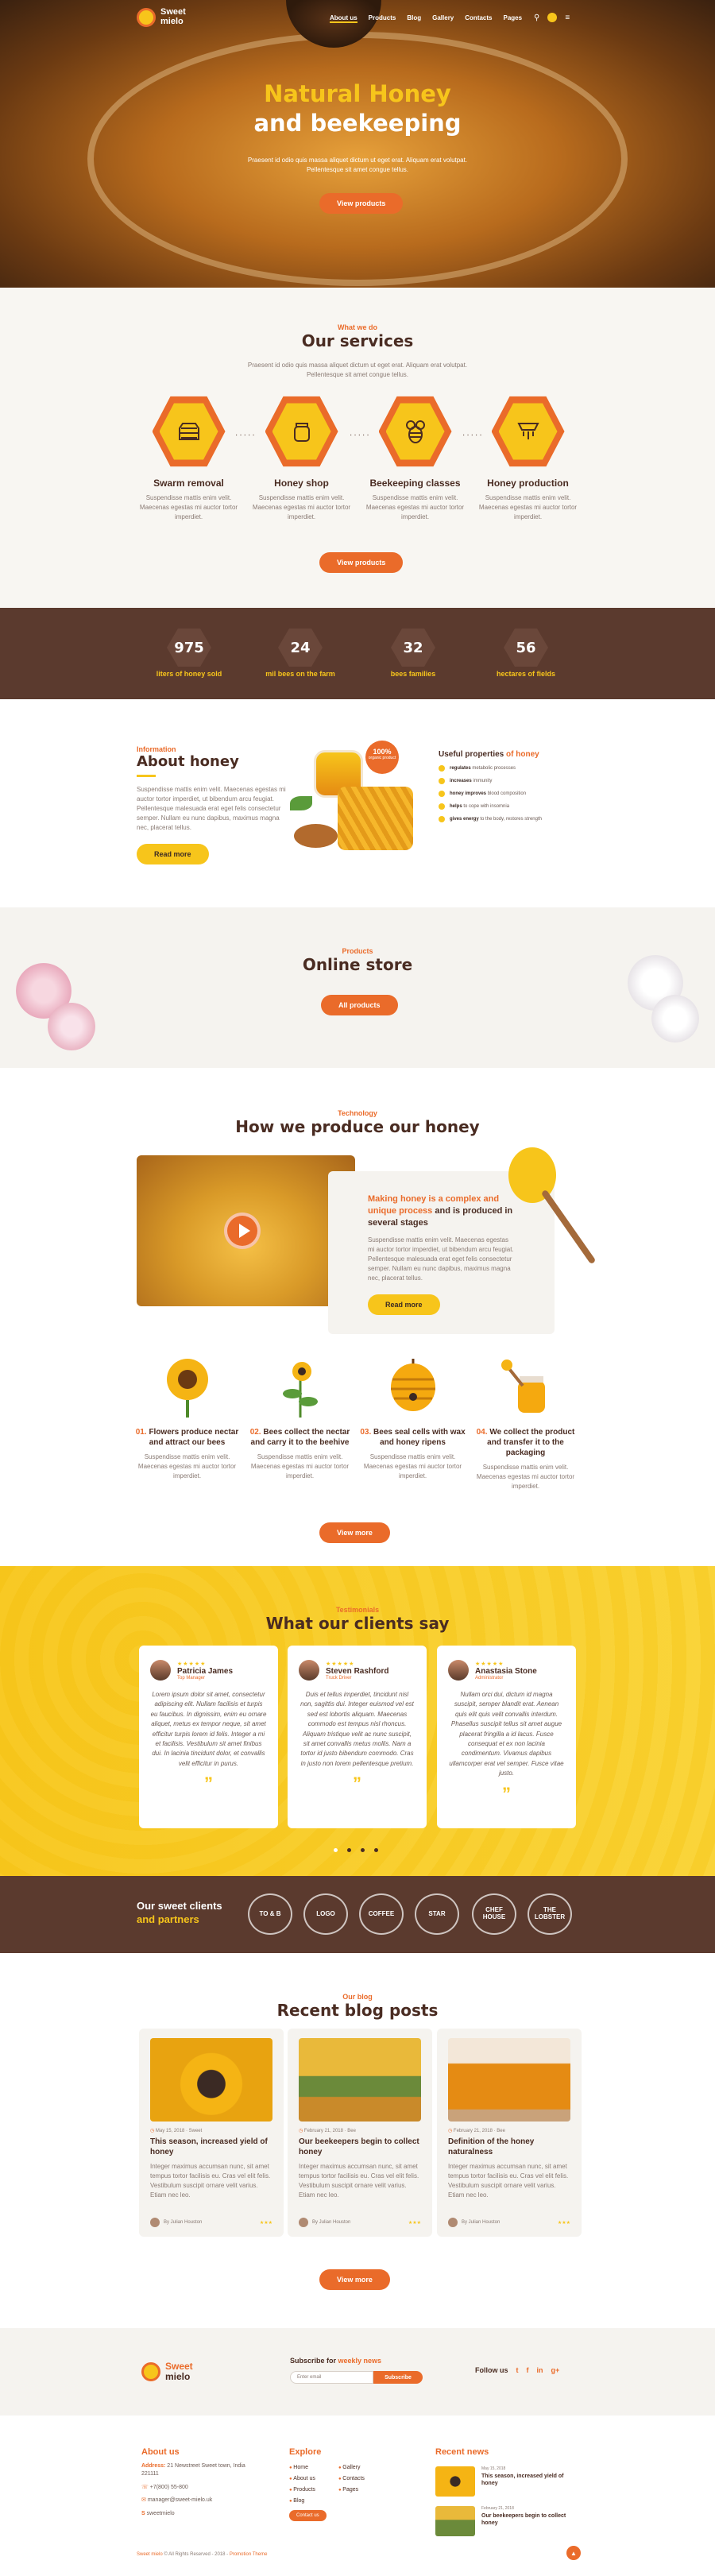  What do you see at coordinates (167, 2371) in the screenshot?
I see `footer-logo: Sweet mielo` at bounding box center [167, 2371].